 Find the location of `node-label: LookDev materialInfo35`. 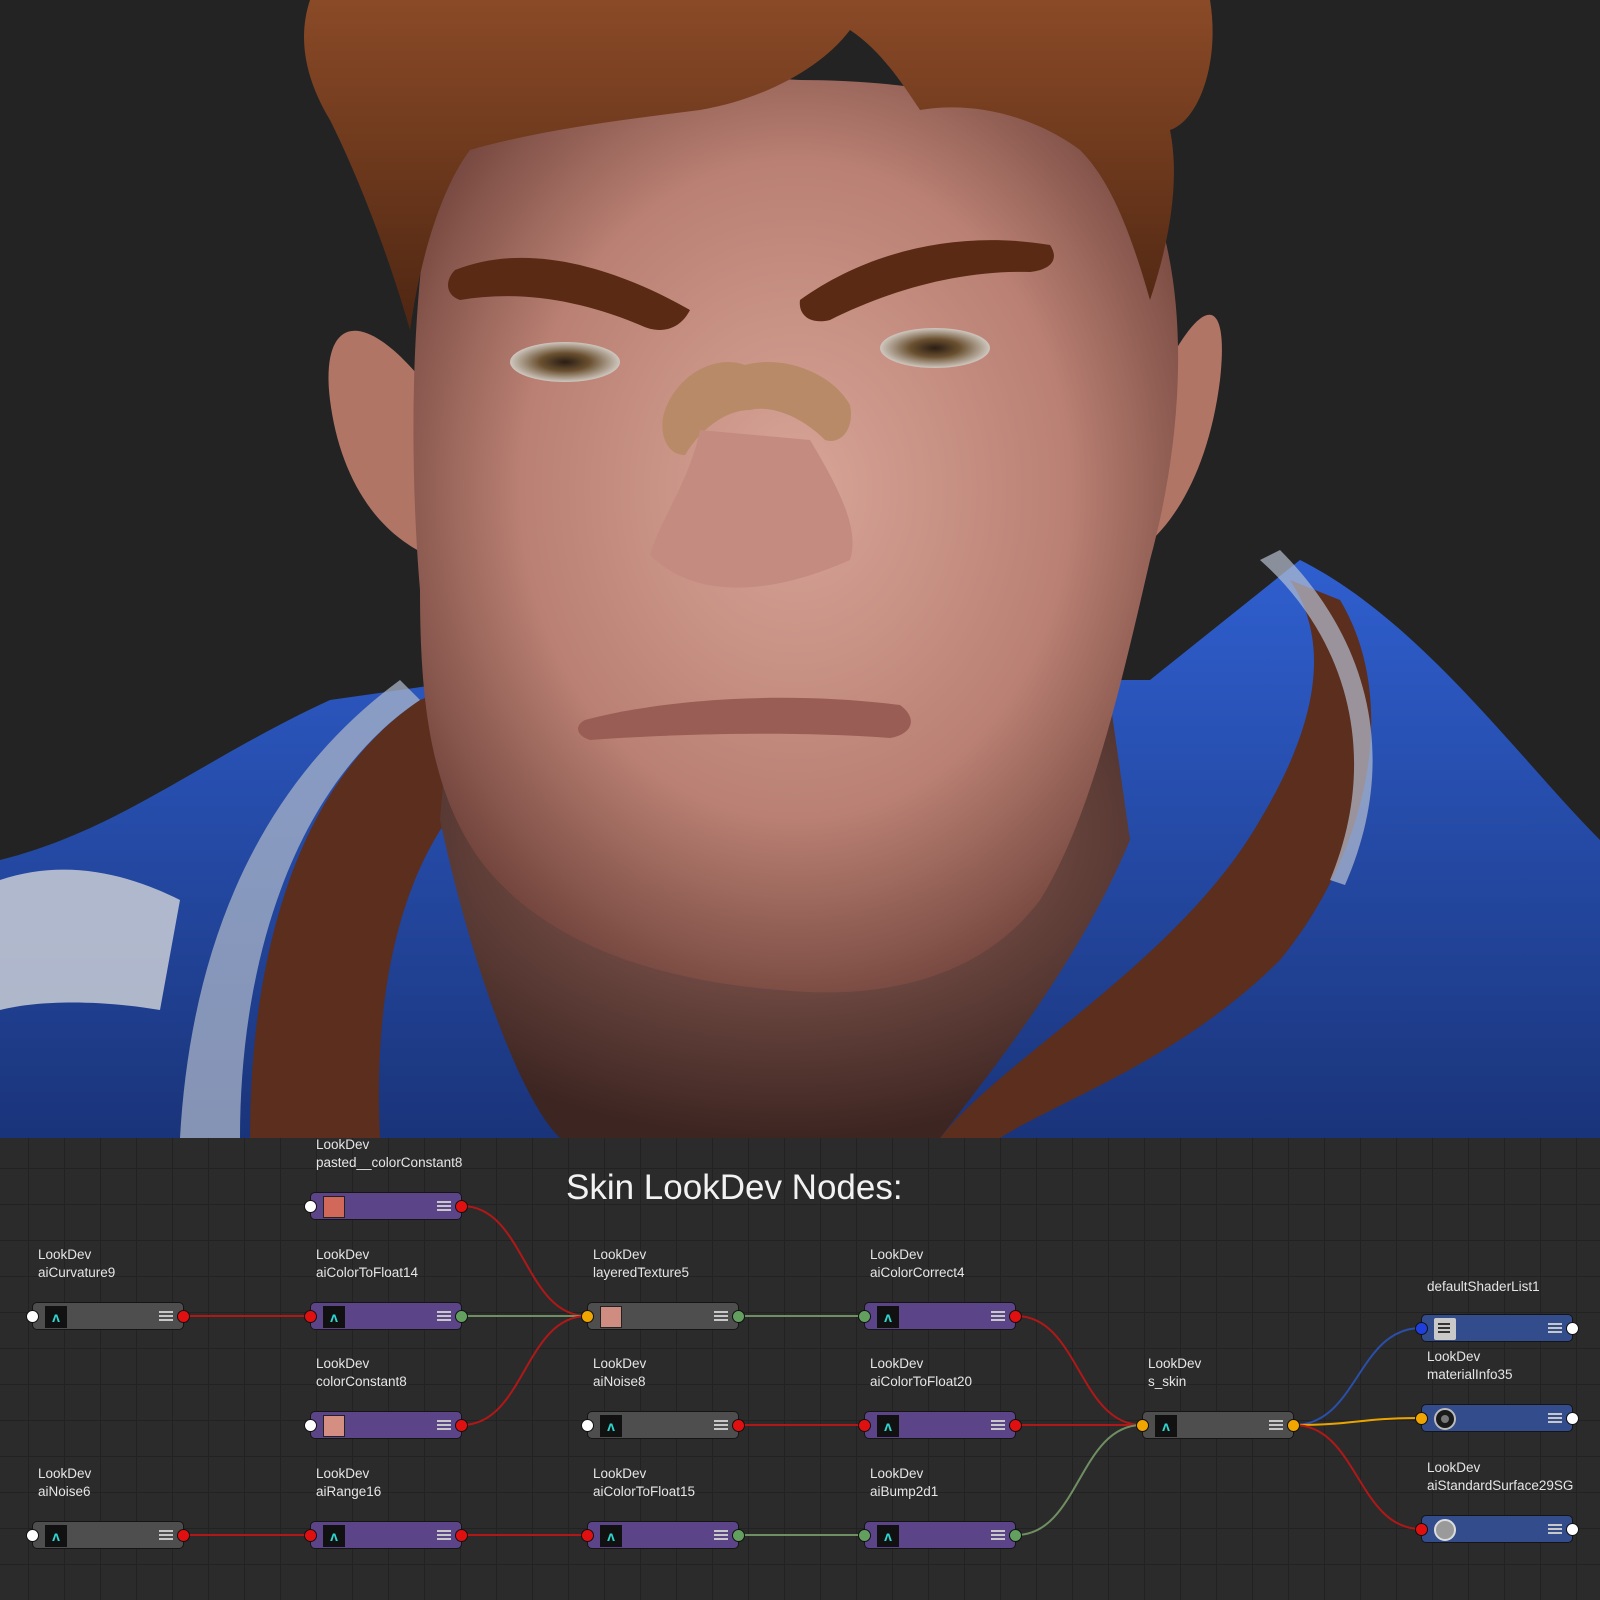

node-label: LookDev materialInfo35 is located at coordinates (1470, 1366).